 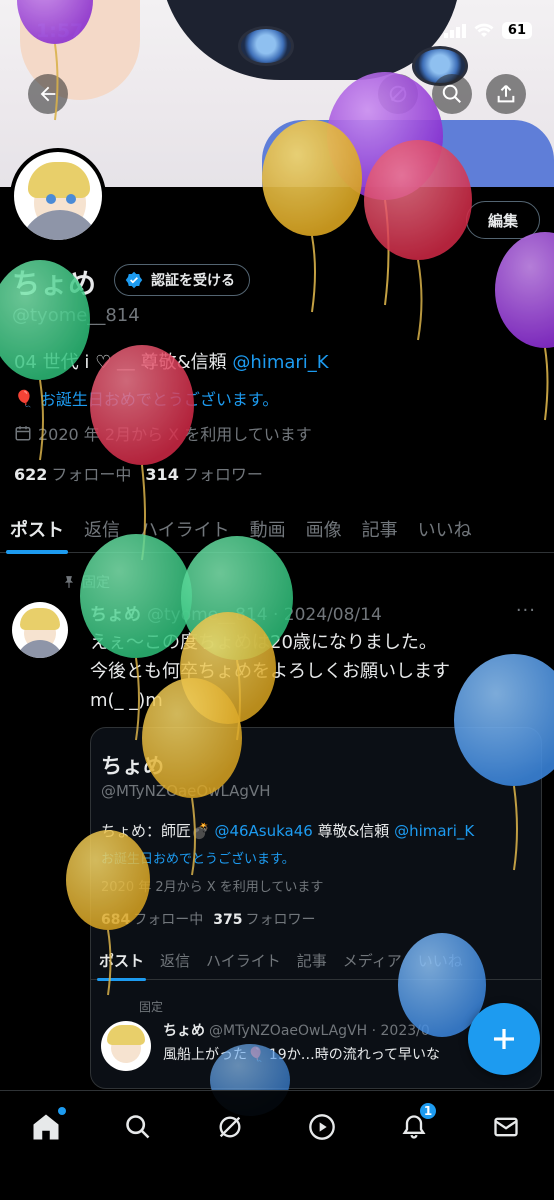 I want to click on post-more-button: ···, so click(x=526, y=610).